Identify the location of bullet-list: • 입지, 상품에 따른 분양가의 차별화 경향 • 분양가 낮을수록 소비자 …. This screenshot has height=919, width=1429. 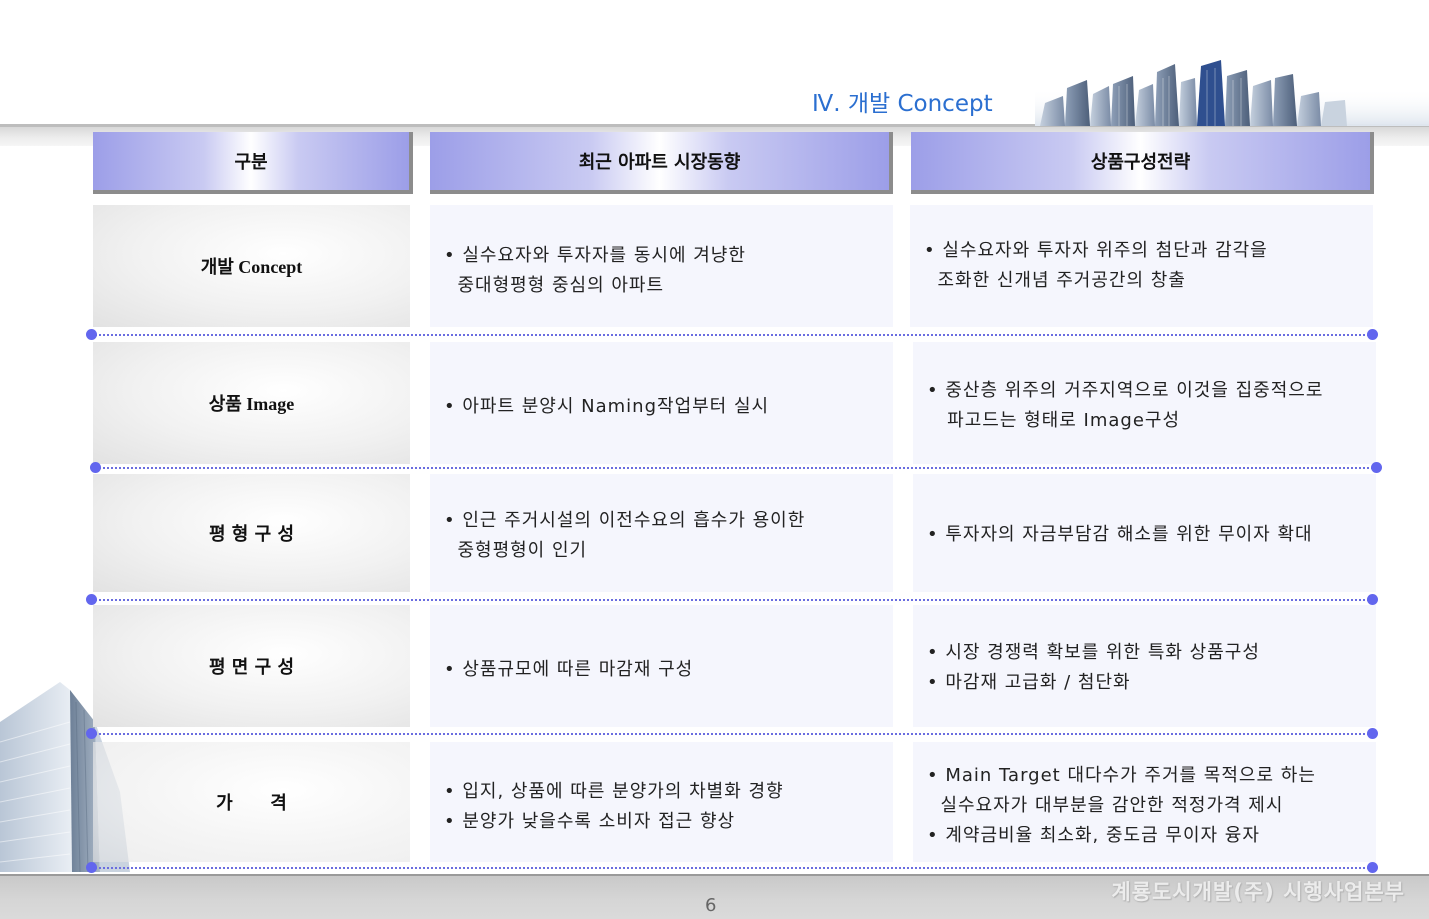
(614, 807).